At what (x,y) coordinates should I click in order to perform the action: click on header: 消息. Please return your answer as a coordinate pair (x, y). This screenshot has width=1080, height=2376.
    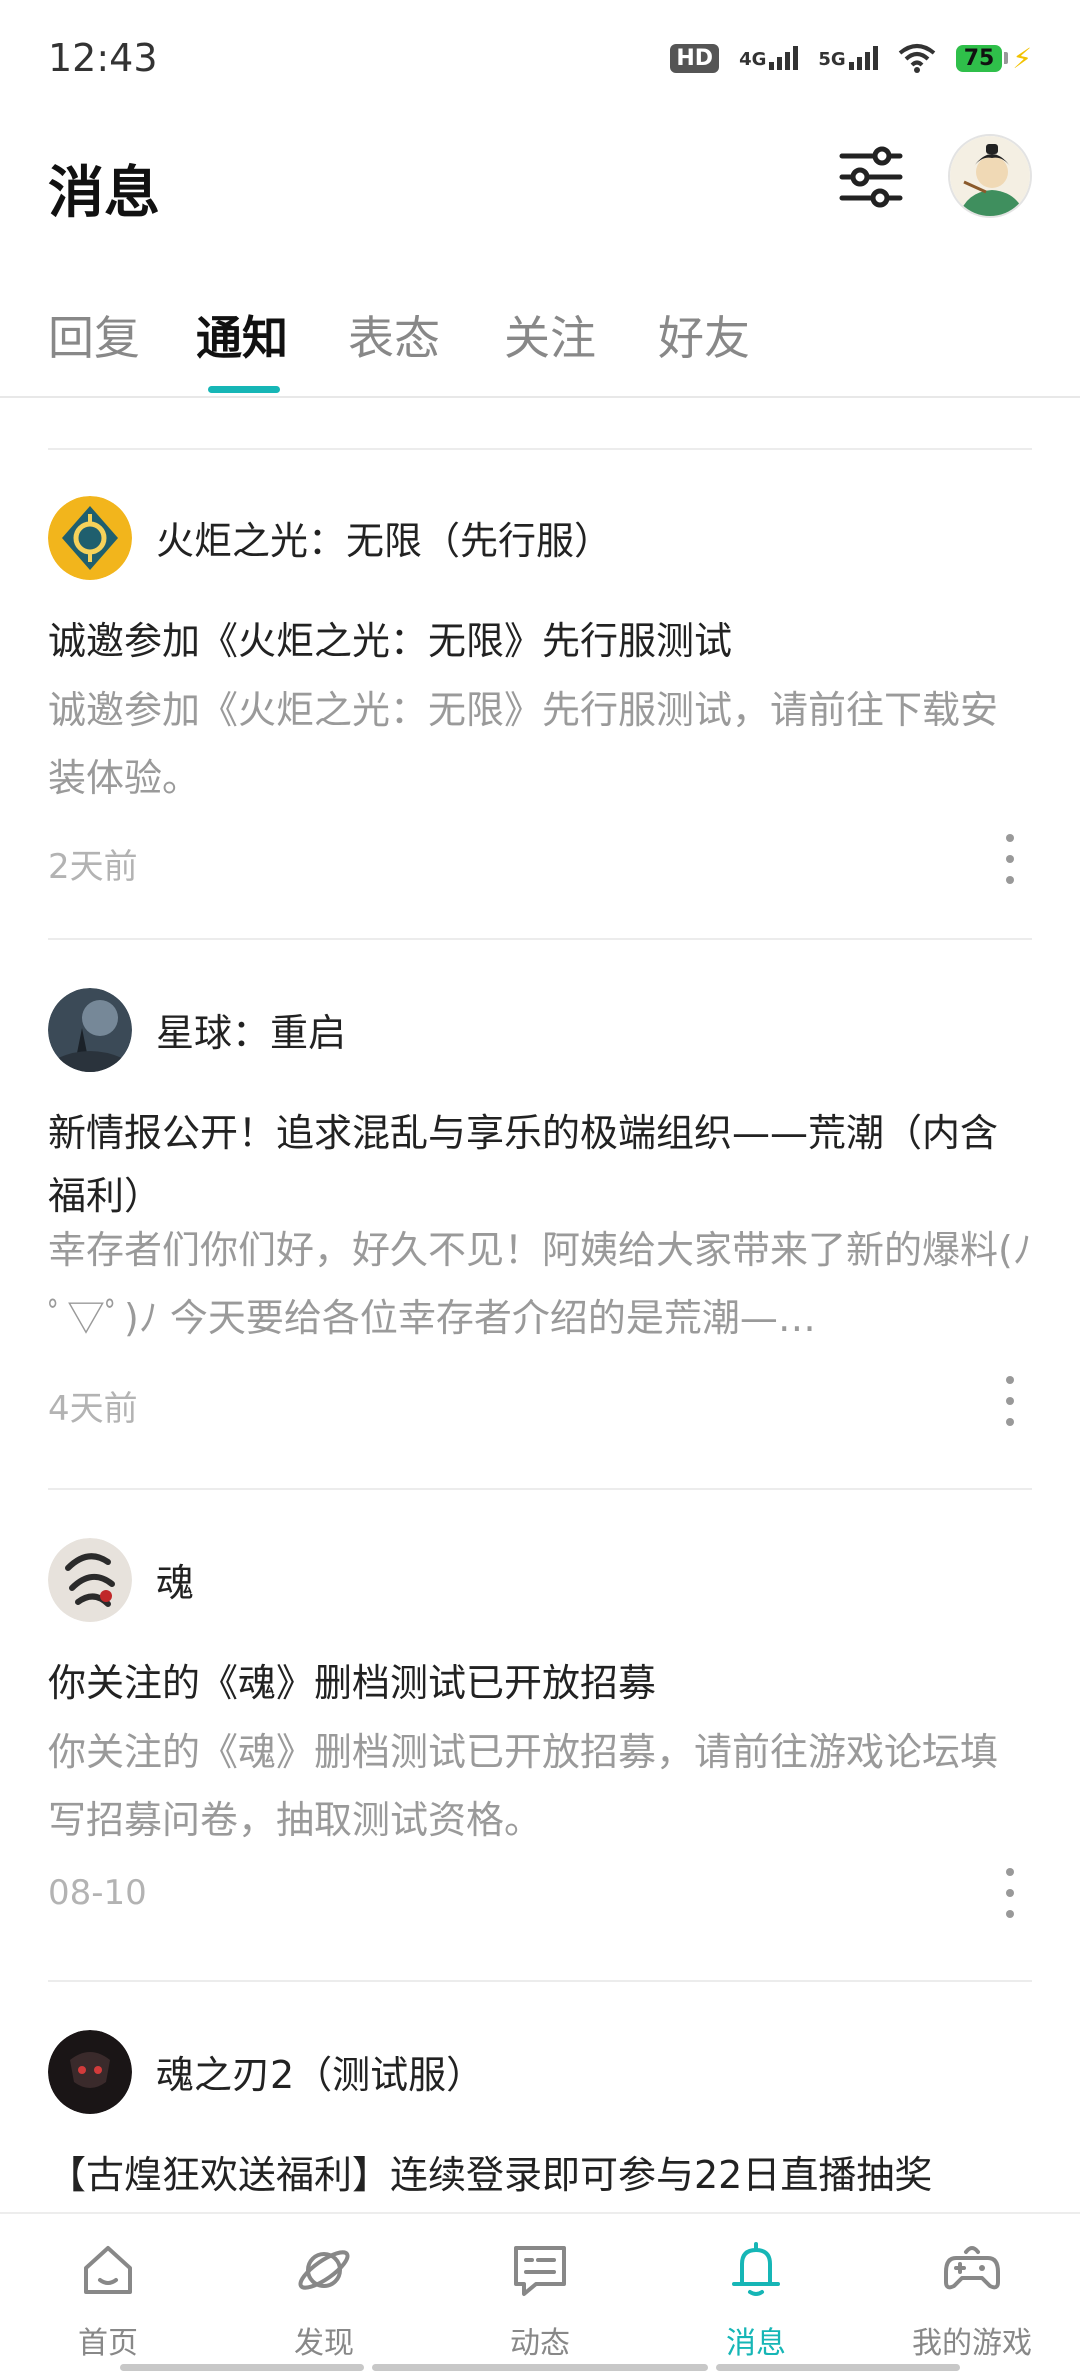
    Looking at the image, I should click on (540, 185).